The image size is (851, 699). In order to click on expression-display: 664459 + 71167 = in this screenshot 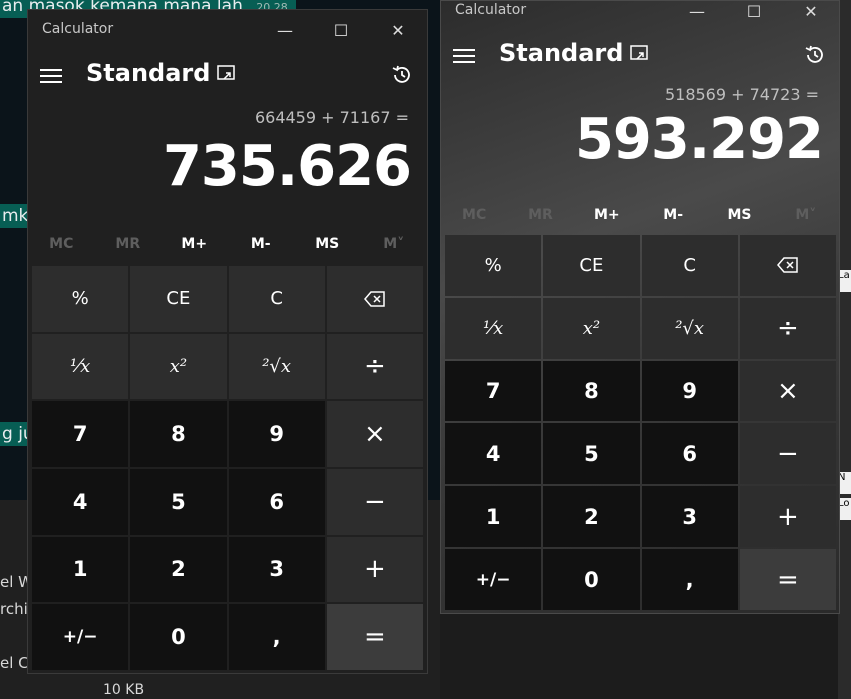, I will do `click(331, 117)`.